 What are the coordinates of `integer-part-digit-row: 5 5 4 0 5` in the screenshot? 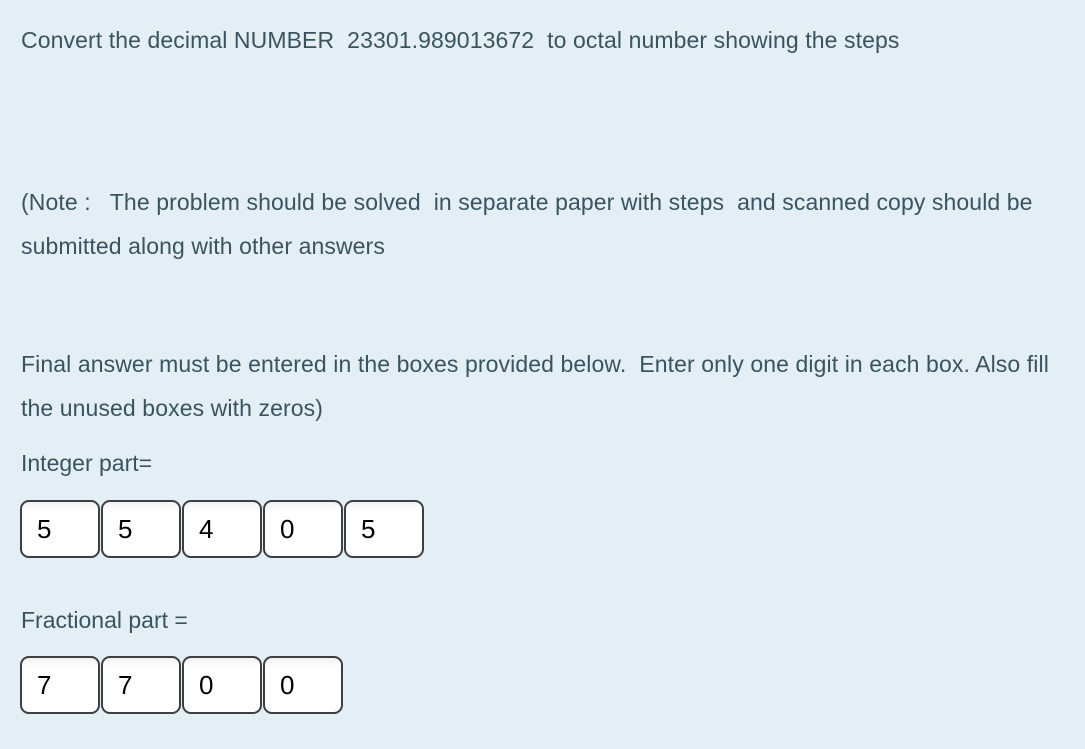 It's located at (222, 529).